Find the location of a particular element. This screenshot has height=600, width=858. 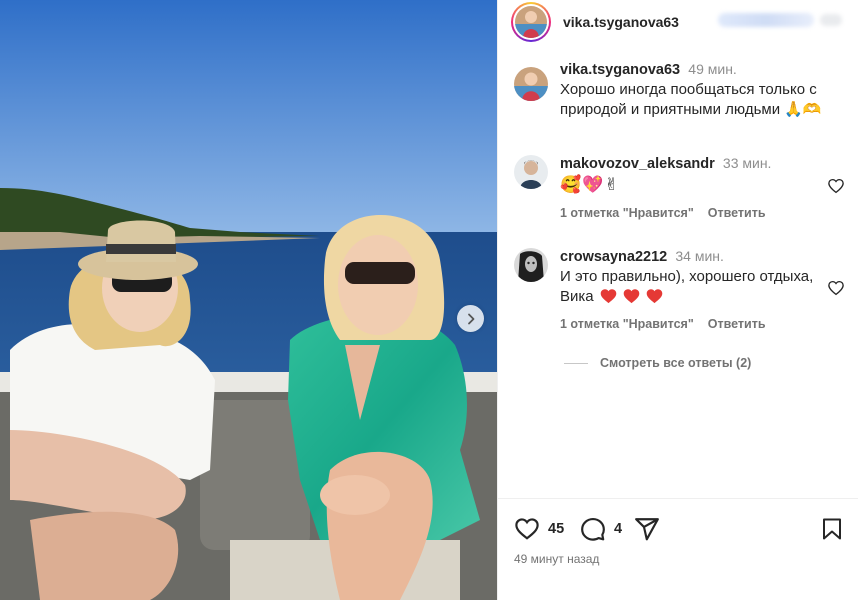

view-replies-button: Смотреть все ответы (2) is located at coordinates (657, 363).